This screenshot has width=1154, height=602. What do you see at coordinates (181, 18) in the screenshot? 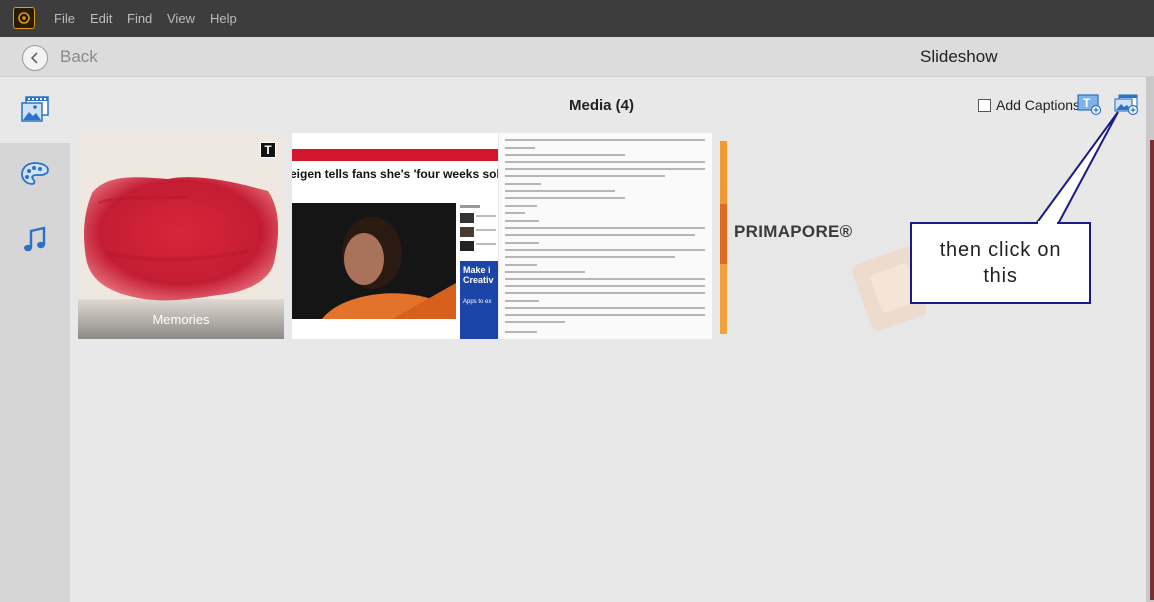
I see `menu-view: View` at bounding box center [181, 18].